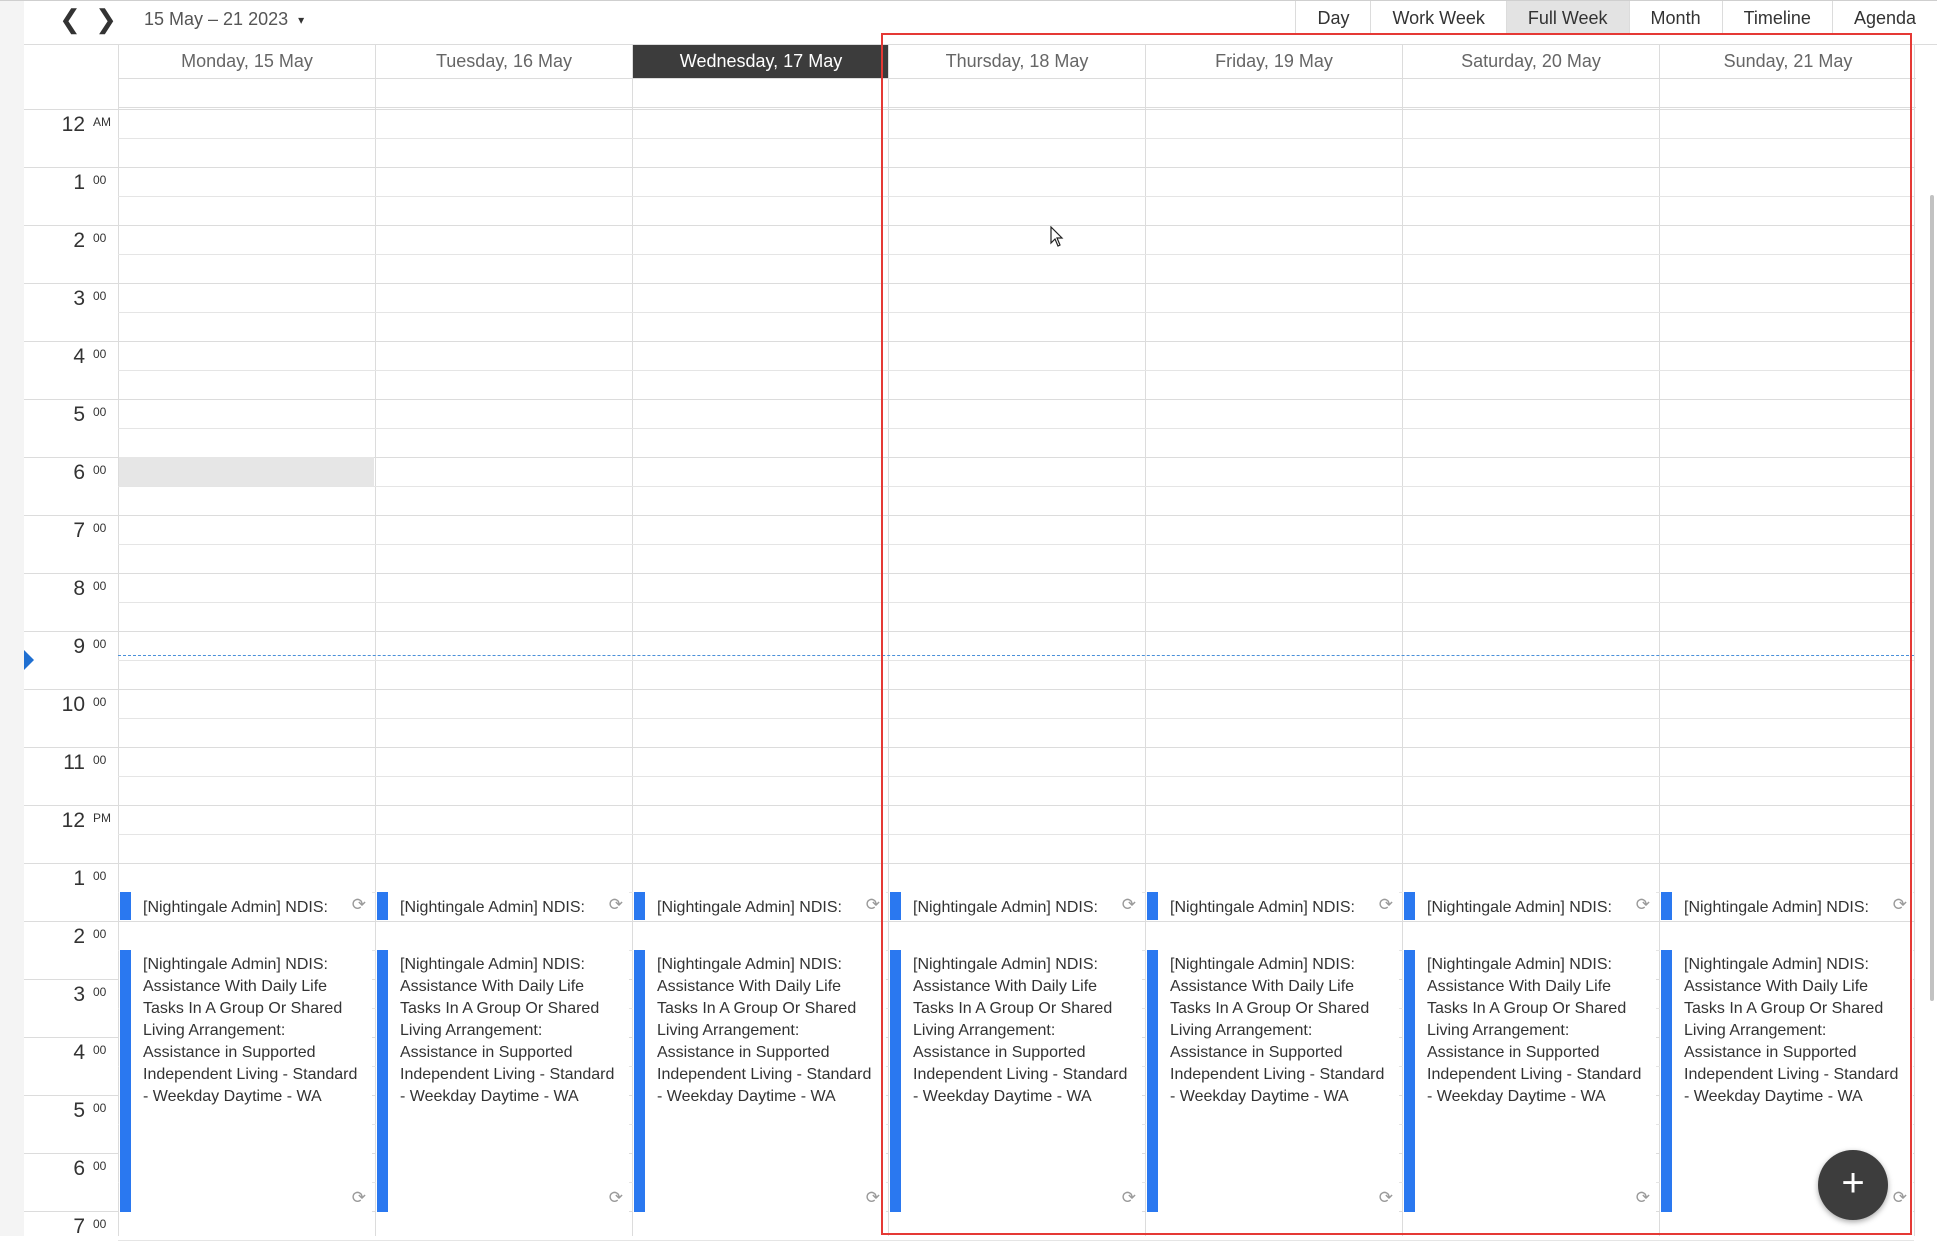 The image size is (1937, 1241). What do you see at coordinates (102, 818) in the screenshot?
I see `hour-suffix: PM` at bounding box center [102, 818].